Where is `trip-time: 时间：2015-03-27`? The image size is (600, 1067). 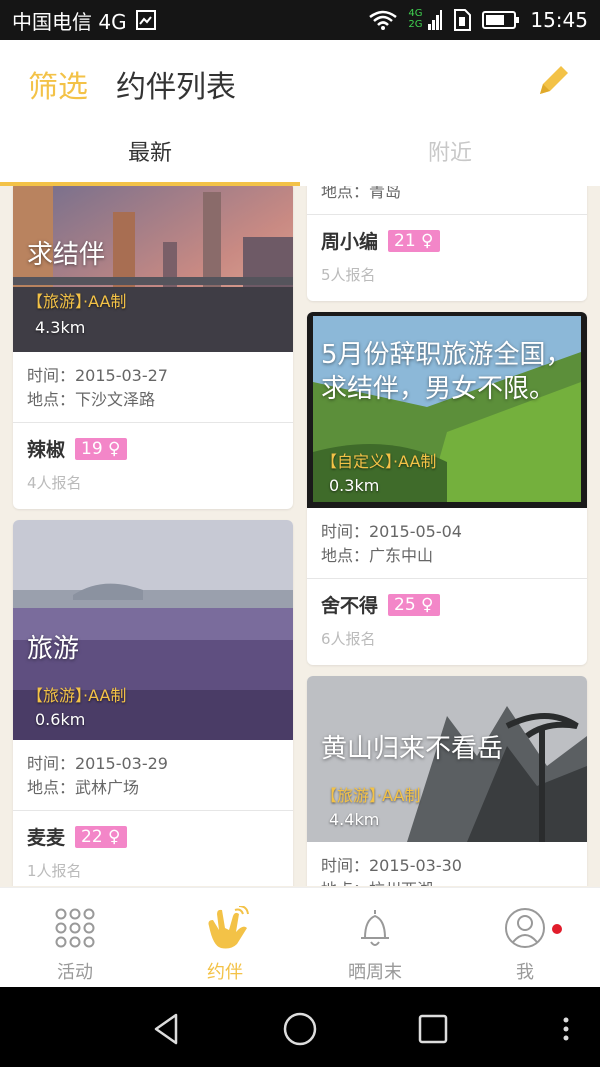
trip-time: 时间：2015-03-27 is located at coordinates (97, 375).